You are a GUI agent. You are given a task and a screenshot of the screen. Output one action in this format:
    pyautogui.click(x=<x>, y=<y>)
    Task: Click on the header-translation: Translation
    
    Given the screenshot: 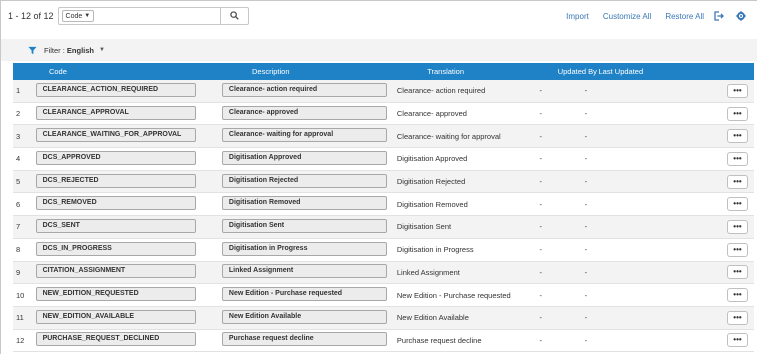 What is the action you would take?
    pyautogui.click(x=479, y=71)
    